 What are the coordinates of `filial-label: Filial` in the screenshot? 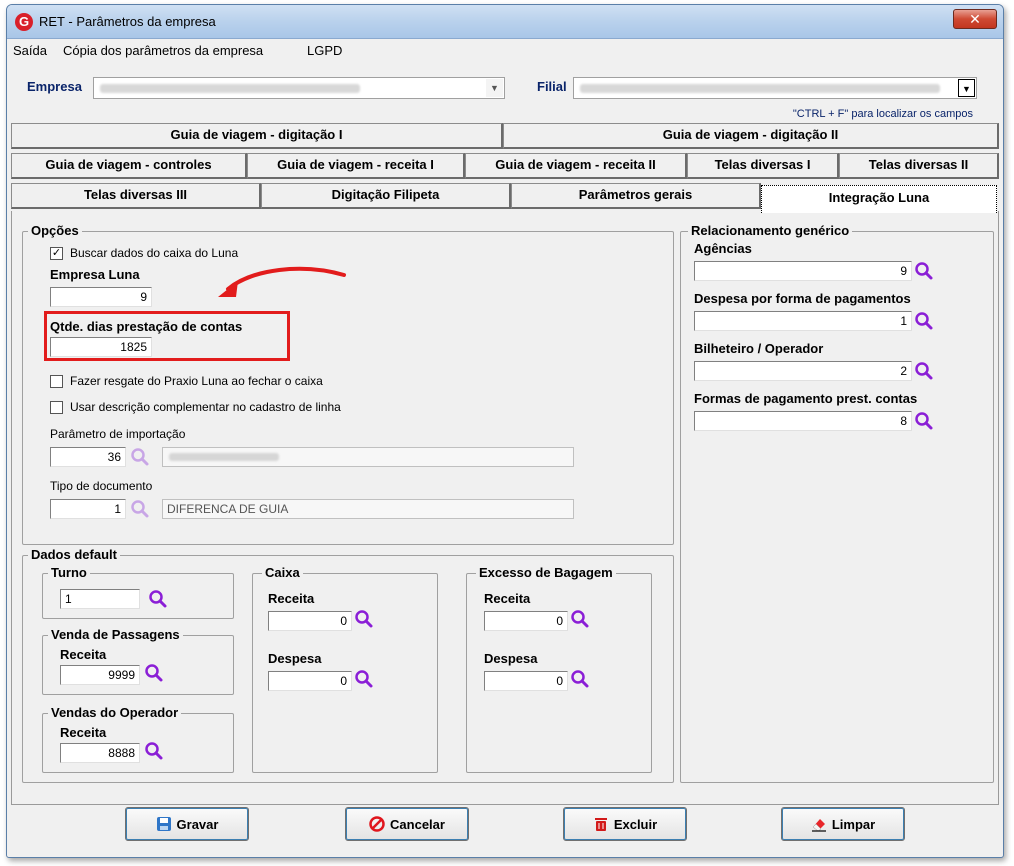 It's located at (552, 86).